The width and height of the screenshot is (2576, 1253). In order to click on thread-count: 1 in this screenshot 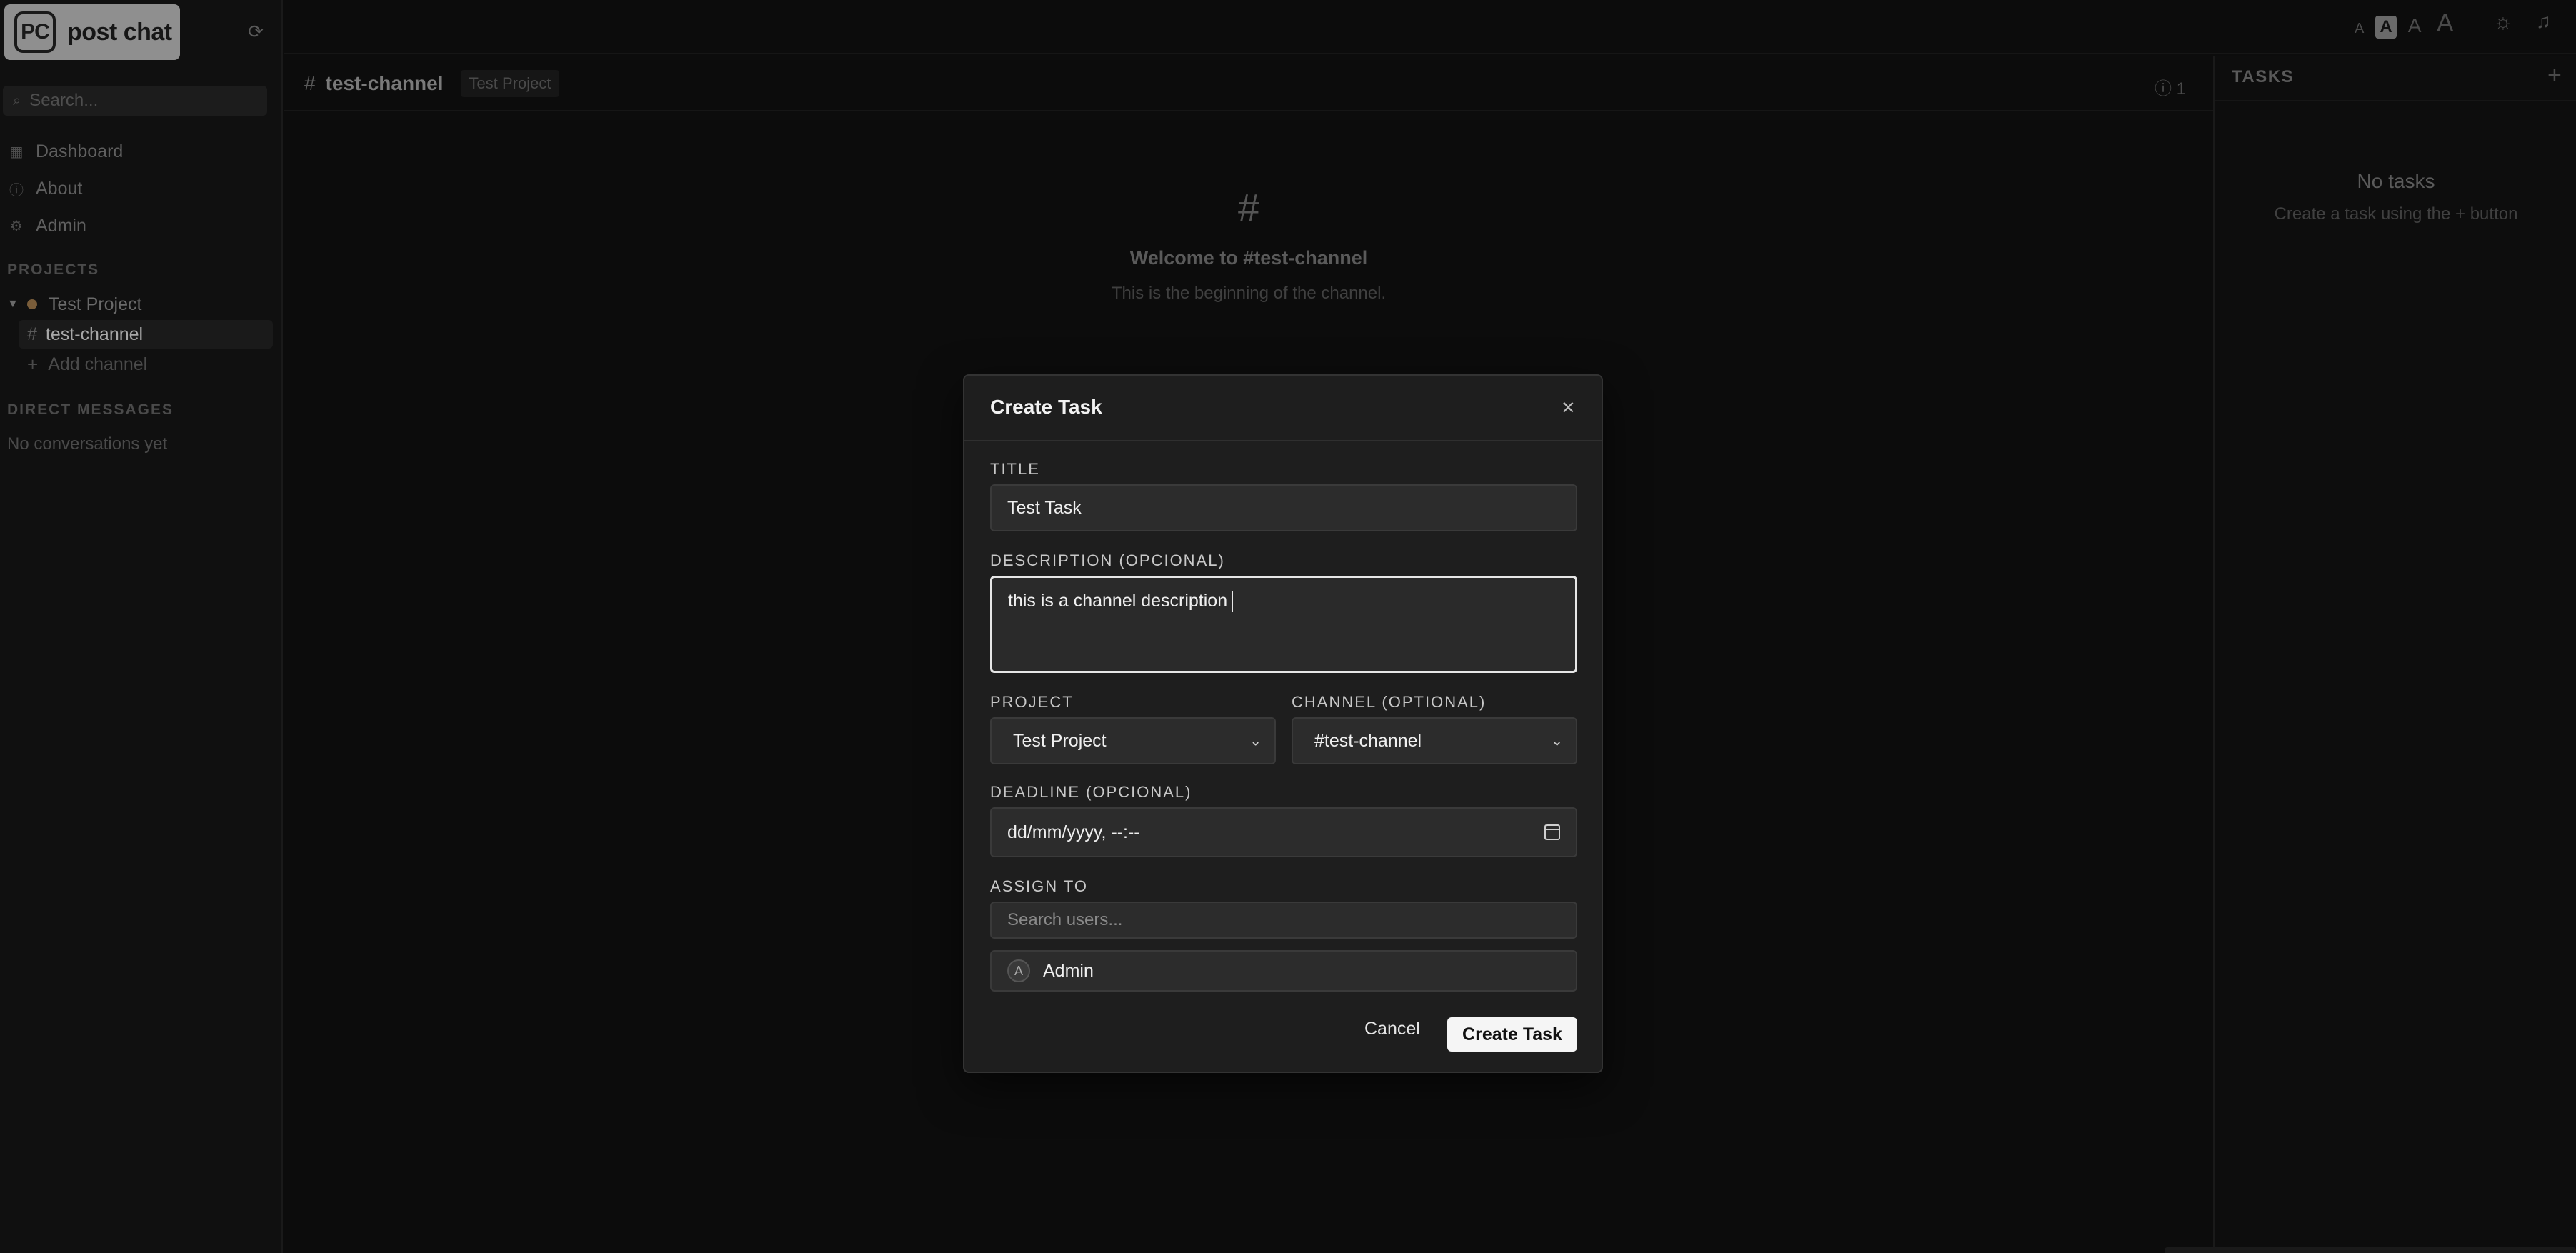, I will do `click(2181, 89)`.